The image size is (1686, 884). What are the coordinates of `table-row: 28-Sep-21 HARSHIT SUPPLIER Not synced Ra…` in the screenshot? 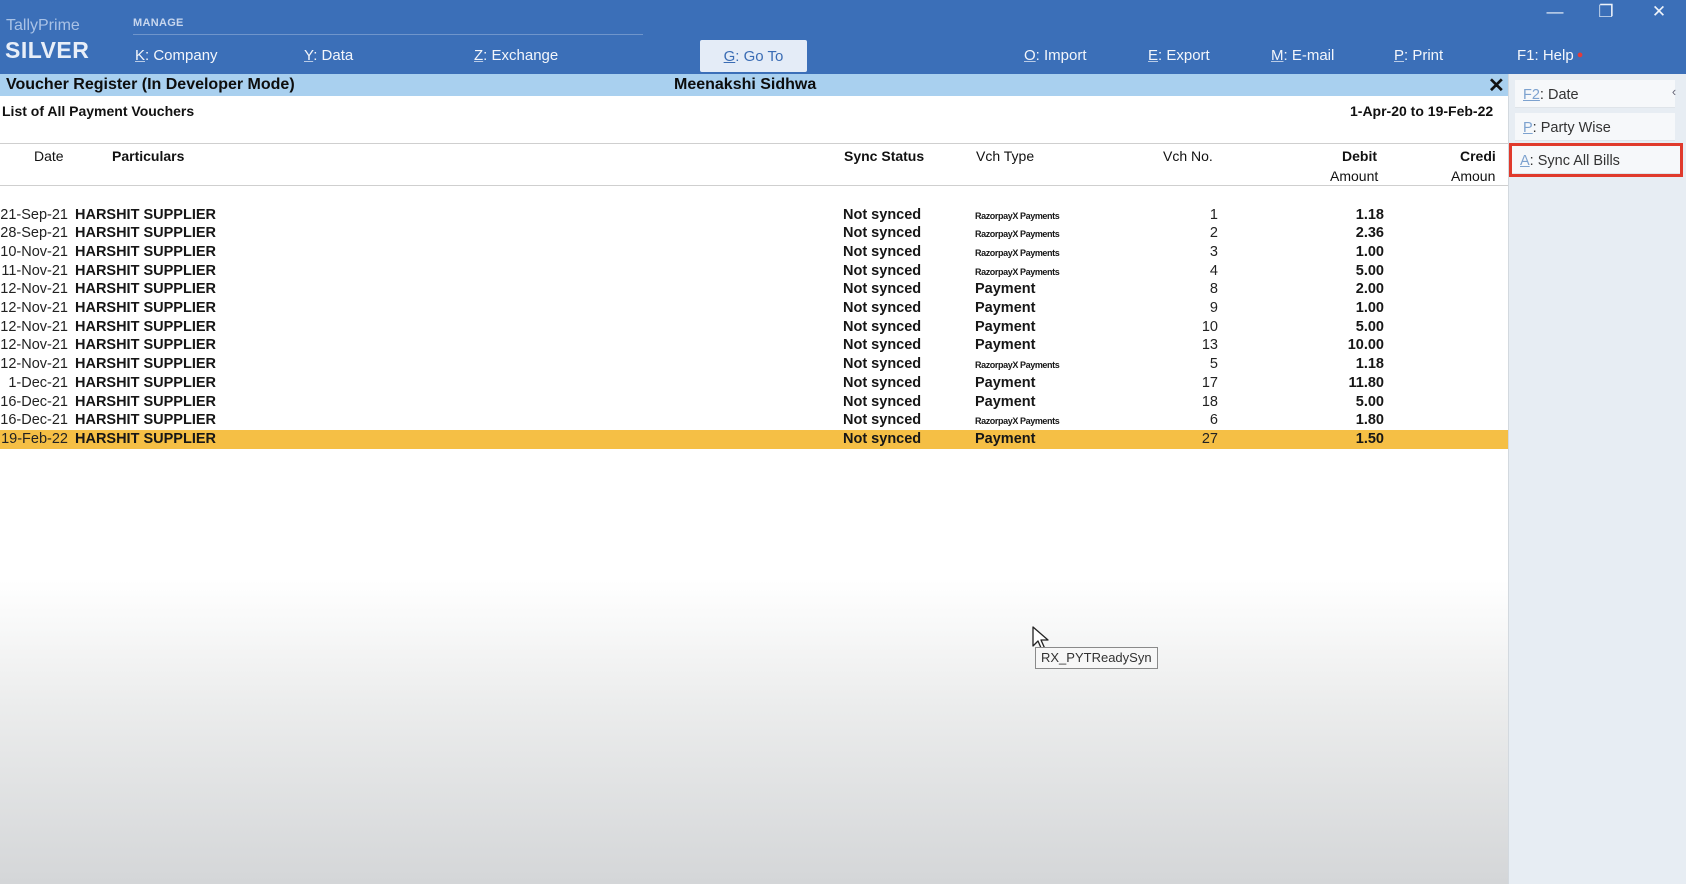 It's located at (754, 233).